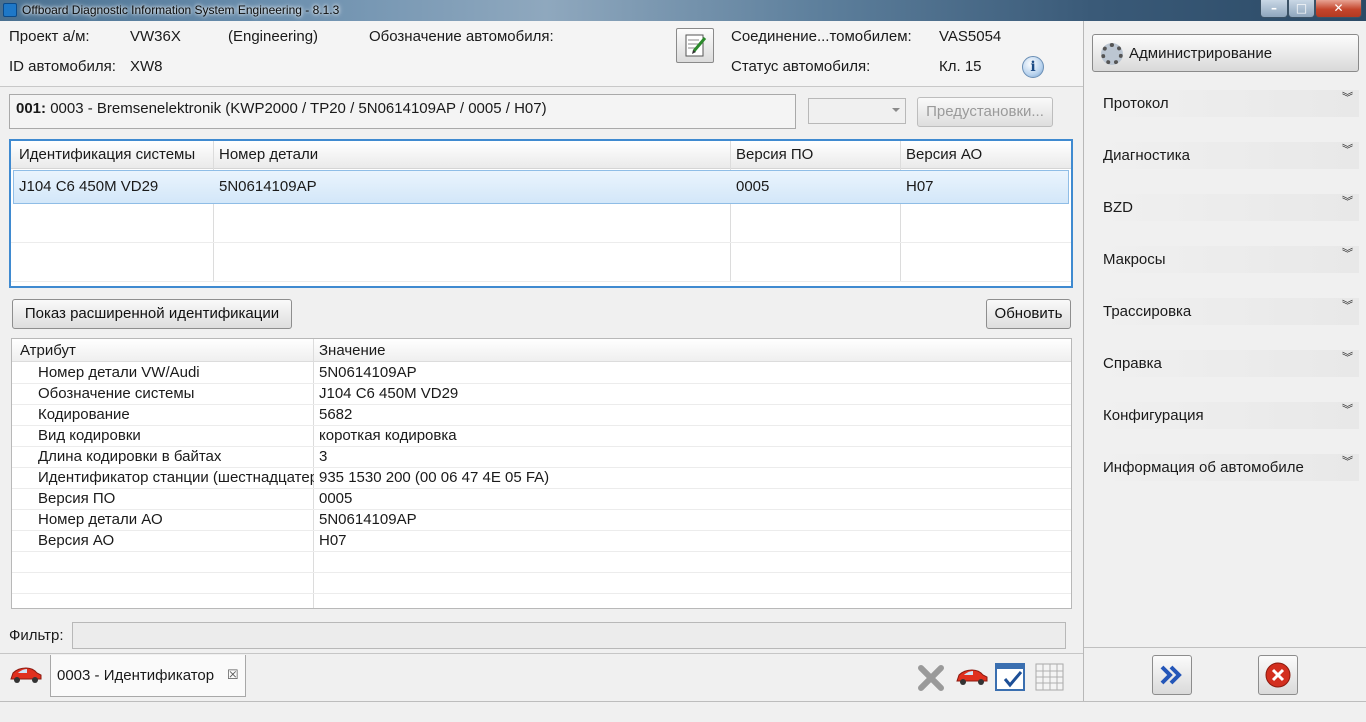  What do you see at coordinates (541, 677) in the screenshot?
I see `document-tab-bar: 0003 - Идентификатор ☒` at bounding box center [541, 677].